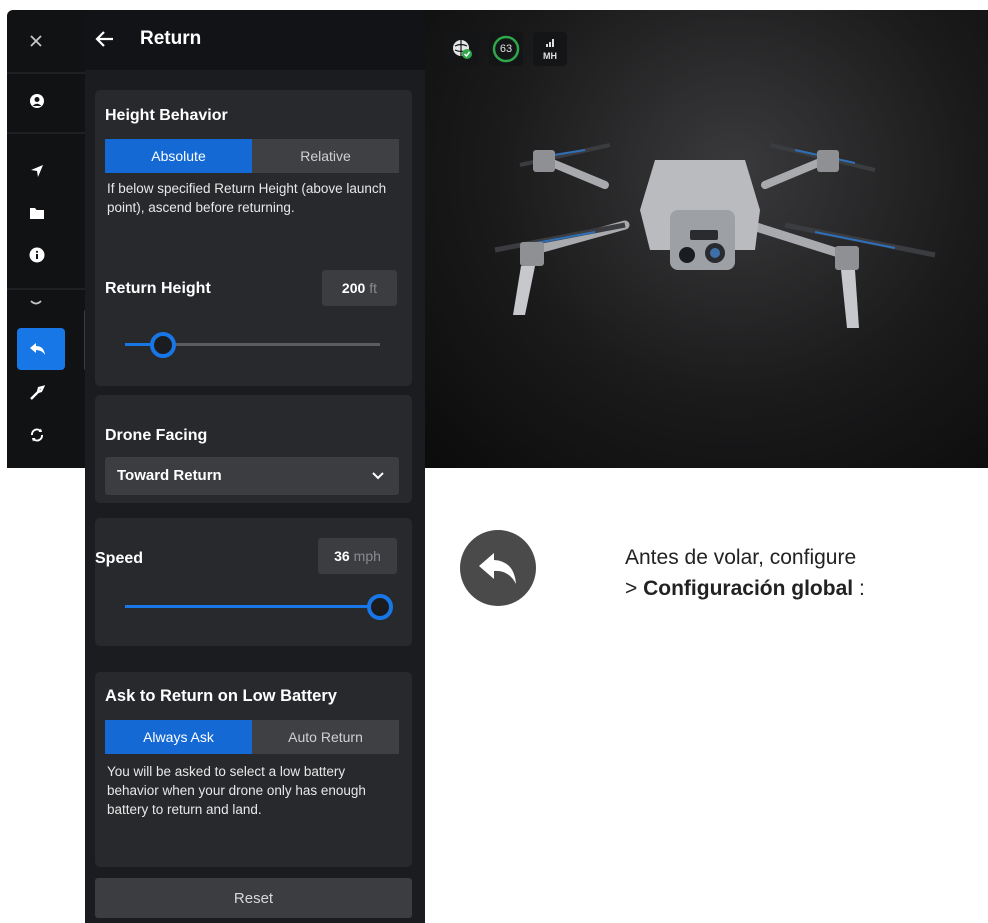  I want to click on relative-option: Relative, so click(325, 156).